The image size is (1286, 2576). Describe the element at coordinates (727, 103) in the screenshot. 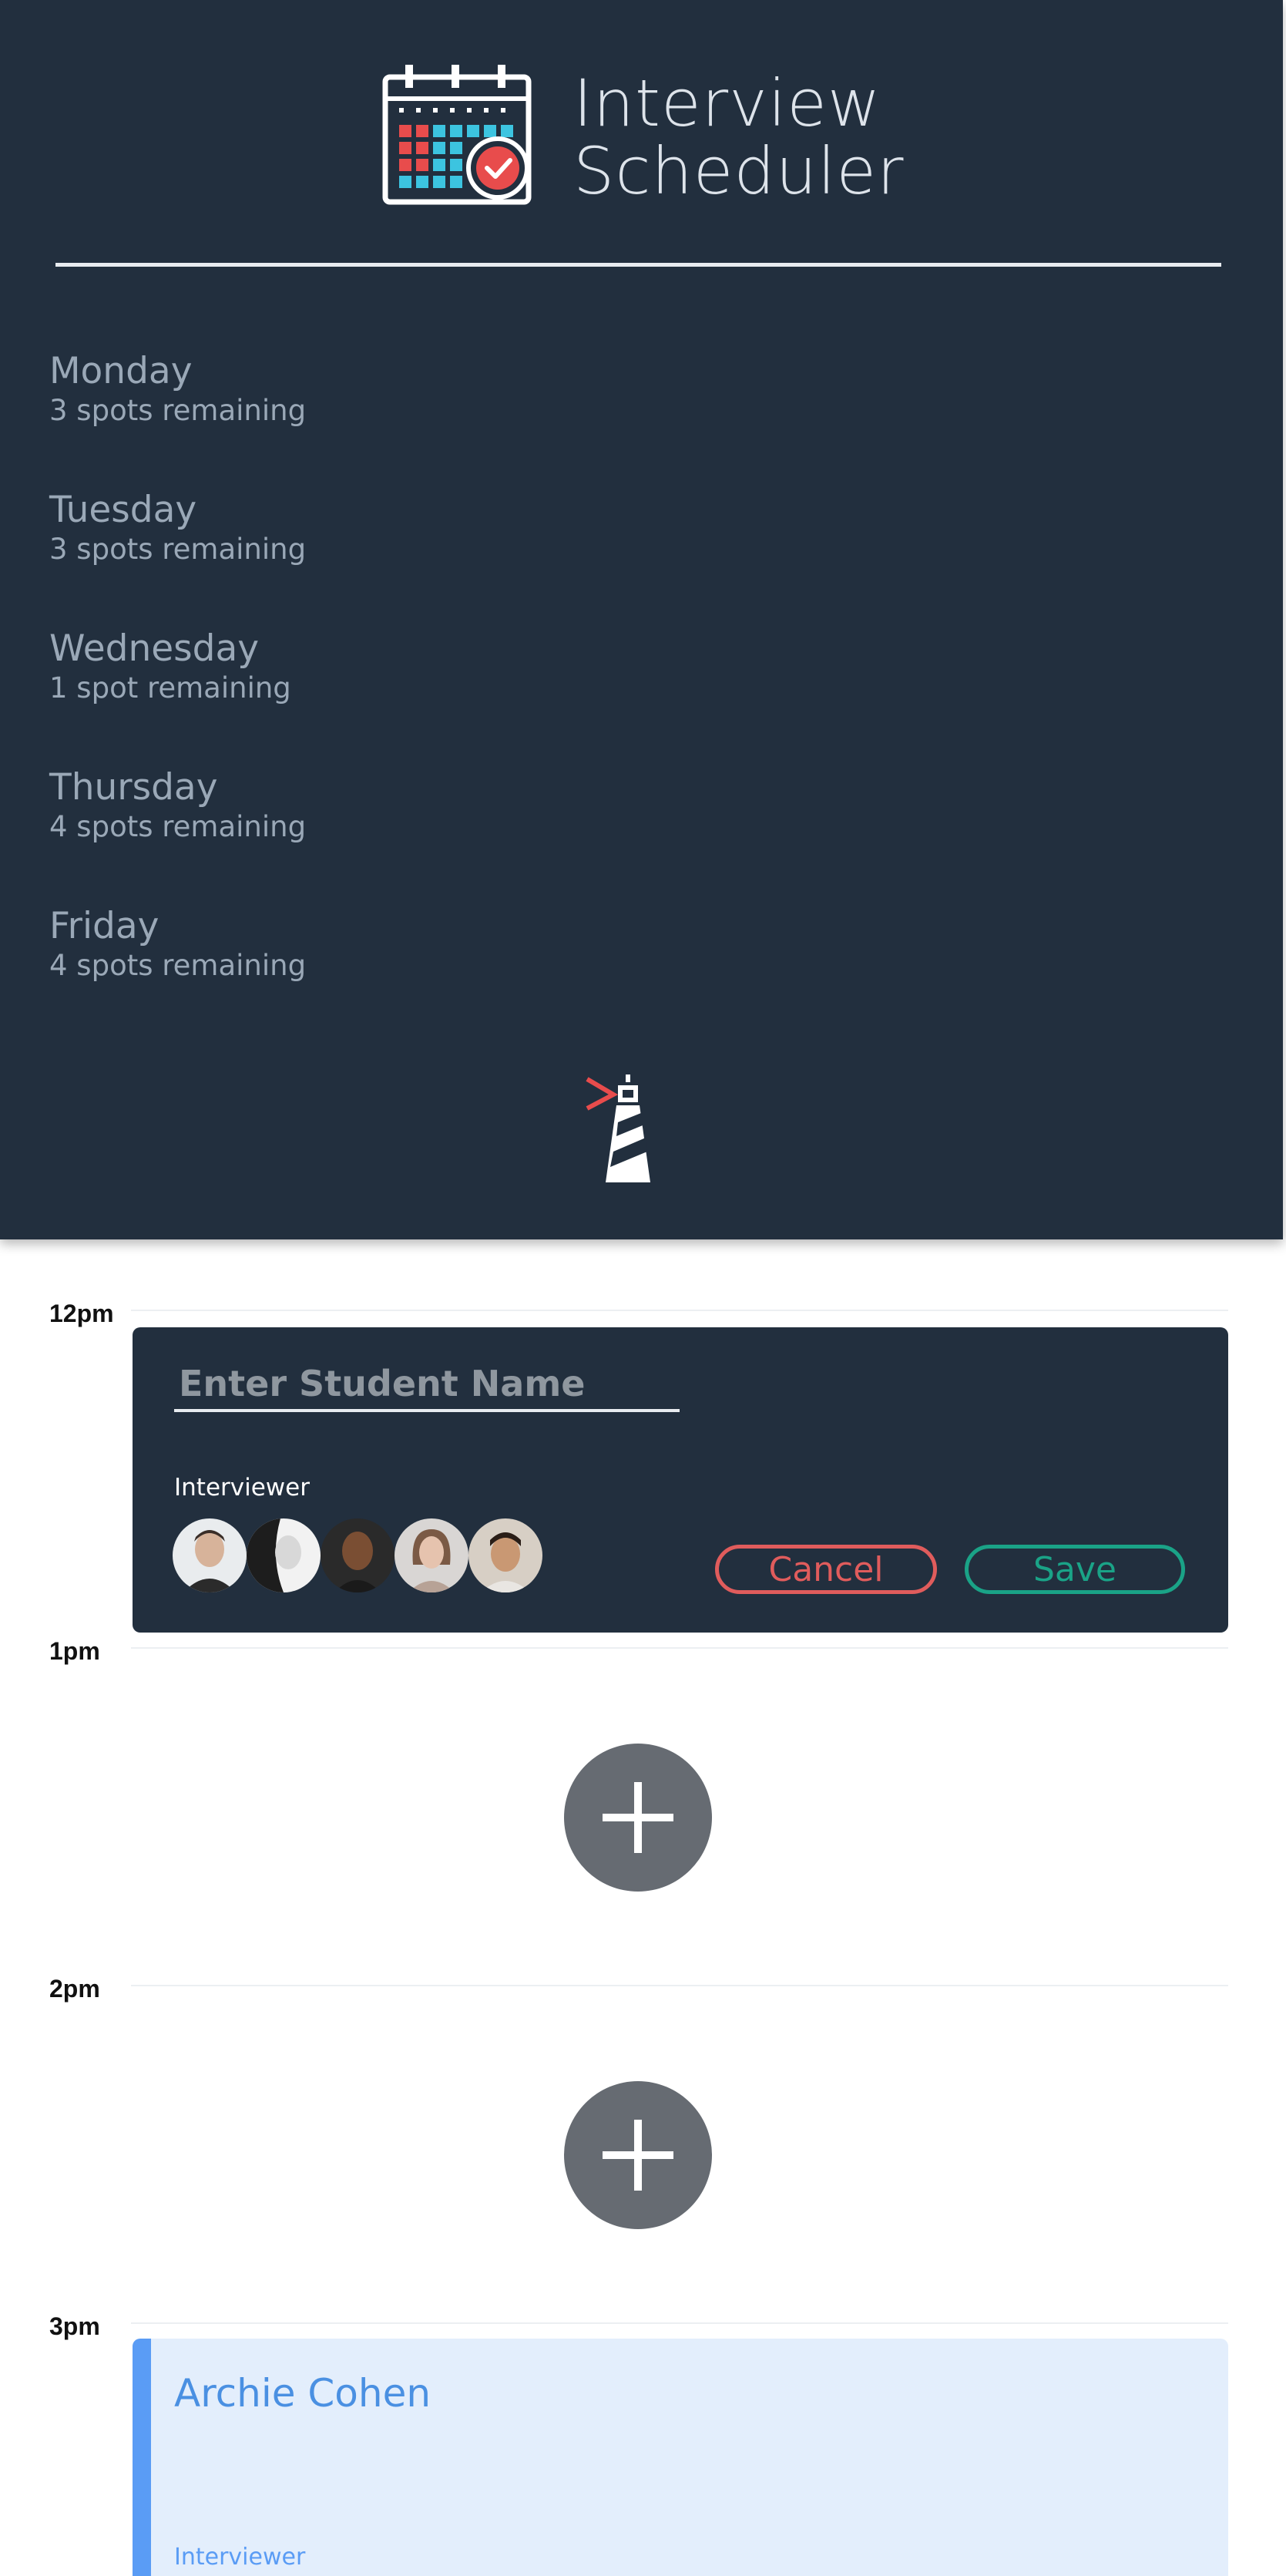

I see `app-title-line1: Interview` at that location.